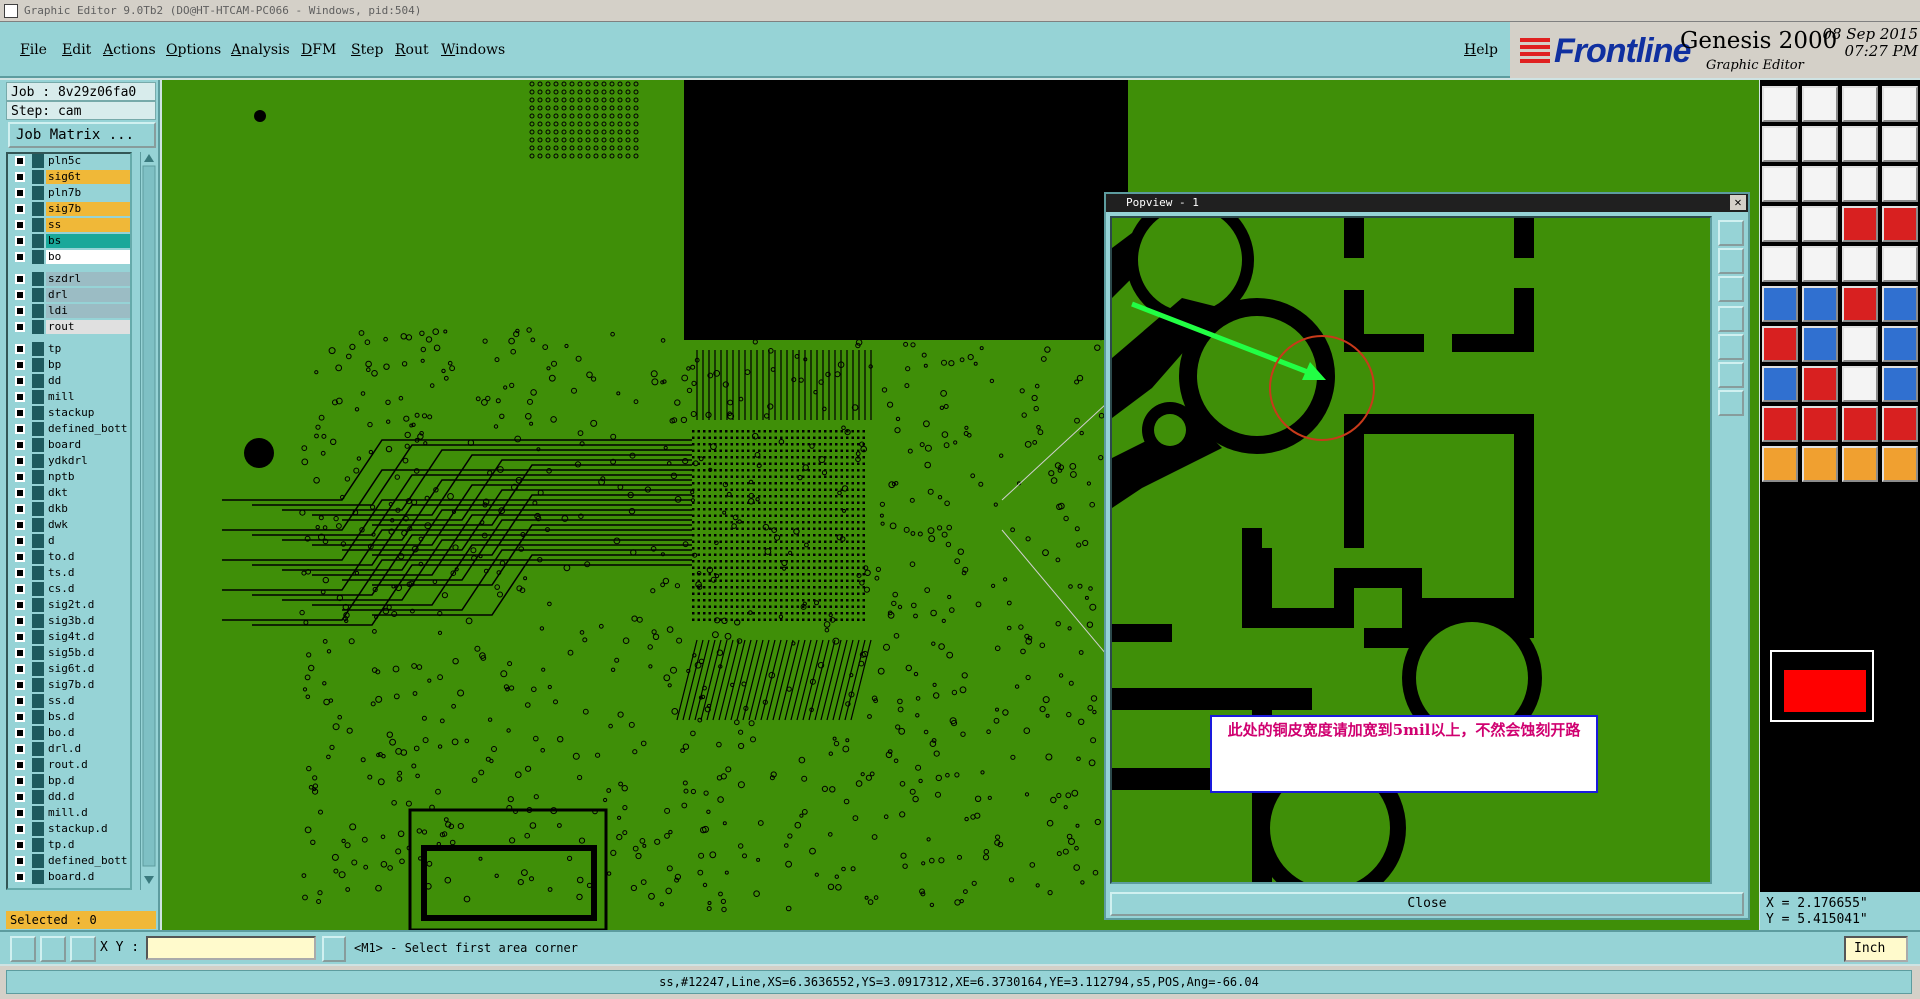 This screenshot has width=1920, height=999. Describe the element at coordinates (88, 621) in the screenshot. I see `layer-name: sig3b.d` at that location.